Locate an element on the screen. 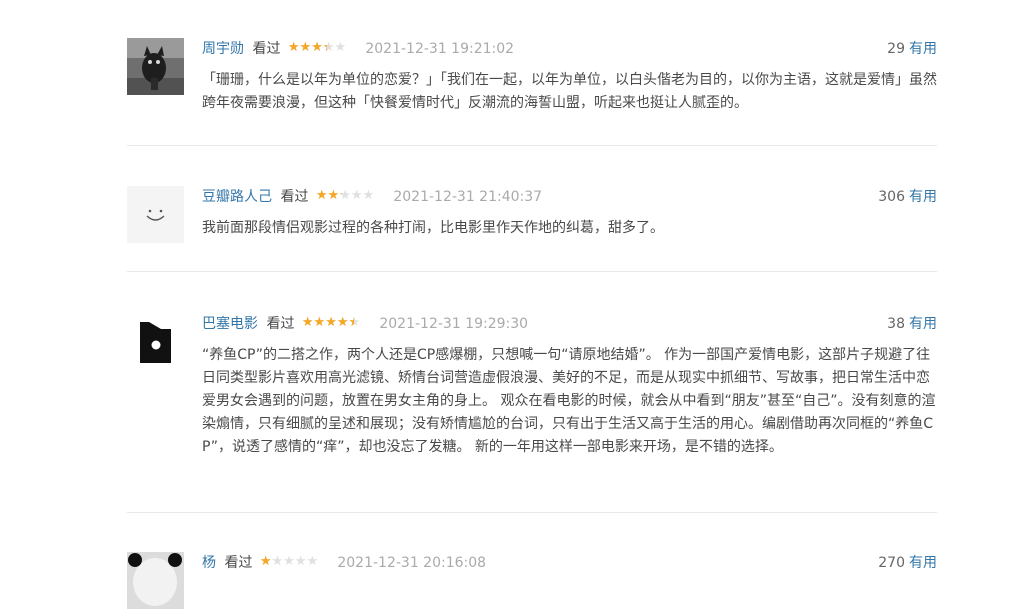 The height and width of the screenshot is (609, 1021). smiley-icon is located at coordinates (155, 214).